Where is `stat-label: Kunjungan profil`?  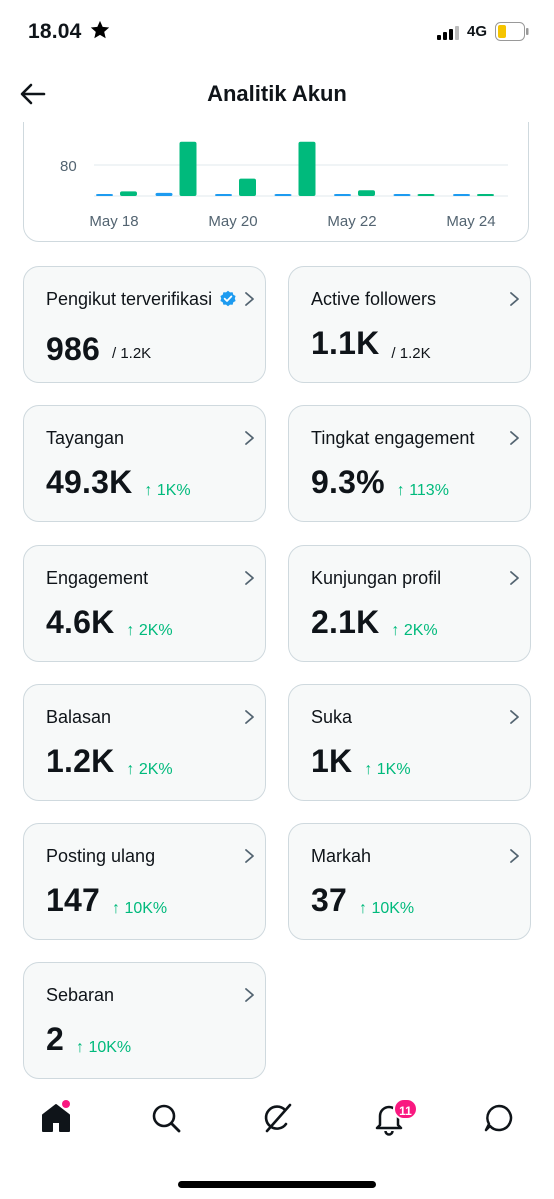 stat-label: Kunjungan profil is located at coordinates (376, 578).